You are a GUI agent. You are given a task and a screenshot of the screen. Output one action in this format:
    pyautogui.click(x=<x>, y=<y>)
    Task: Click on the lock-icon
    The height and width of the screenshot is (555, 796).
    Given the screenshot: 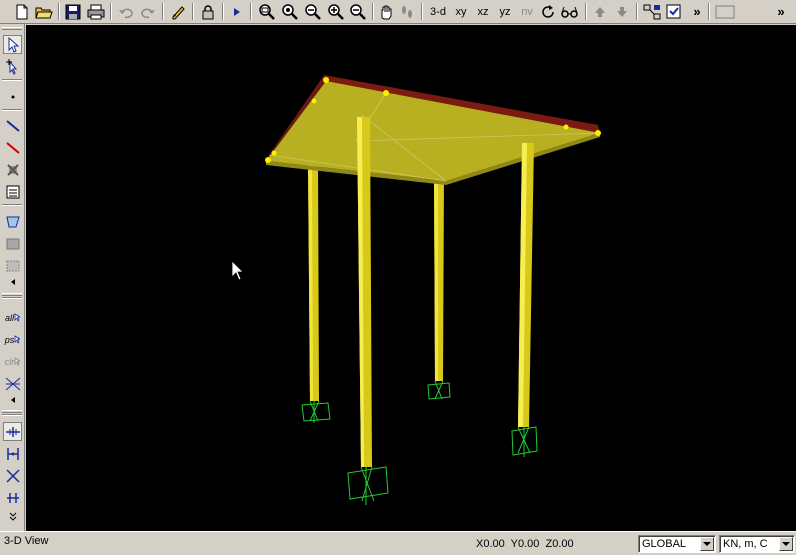 What is the action you would take?
    pyautogui.click(x=208, y=11)
    